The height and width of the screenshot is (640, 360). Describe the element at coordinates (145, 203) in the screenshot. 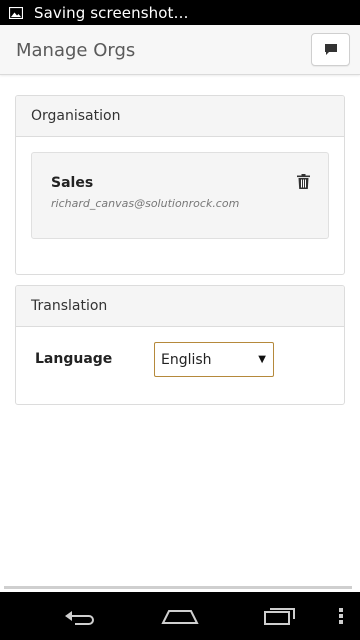

I see `org-email: richard_canvas@solutionrock.com` at that location.